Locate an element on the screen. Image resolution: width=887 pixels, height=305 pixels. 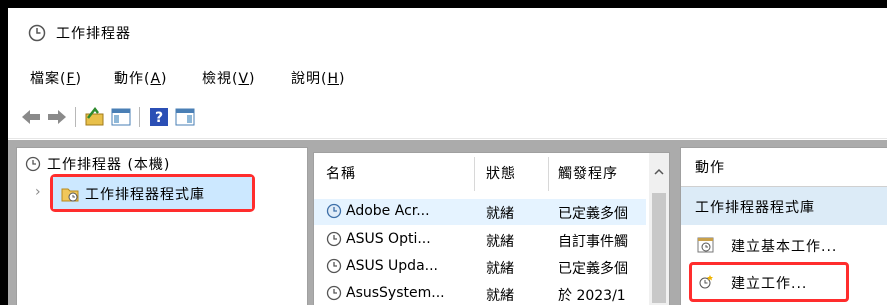
folder-clock-icon is located at coordinates (70, 195).